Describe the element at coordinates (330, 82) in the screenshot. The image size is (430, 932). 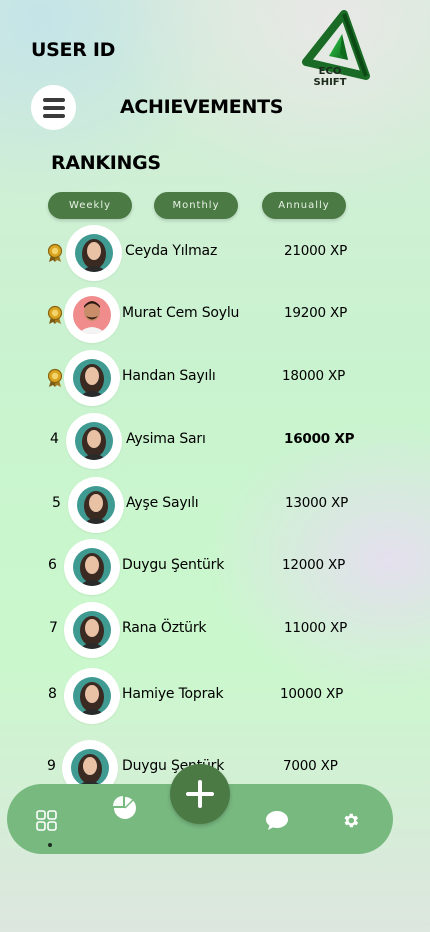
I see `logo-text-shift: SHIFT` at that location.